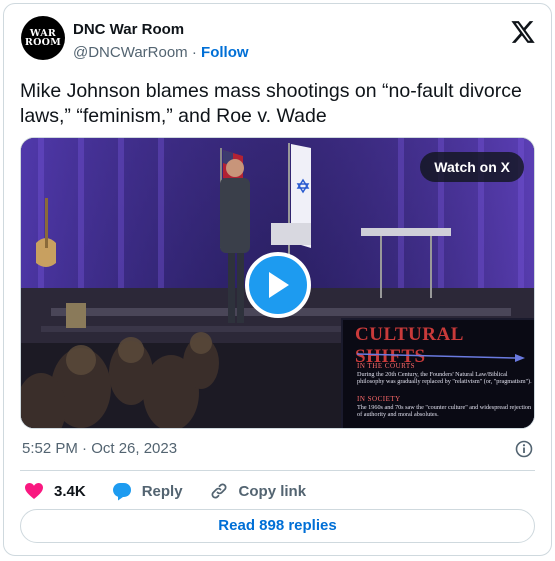 This screenshot has width=555, height=561. I want to click on action-bar: 3.4K Reply Copy link, so click(178, 491).